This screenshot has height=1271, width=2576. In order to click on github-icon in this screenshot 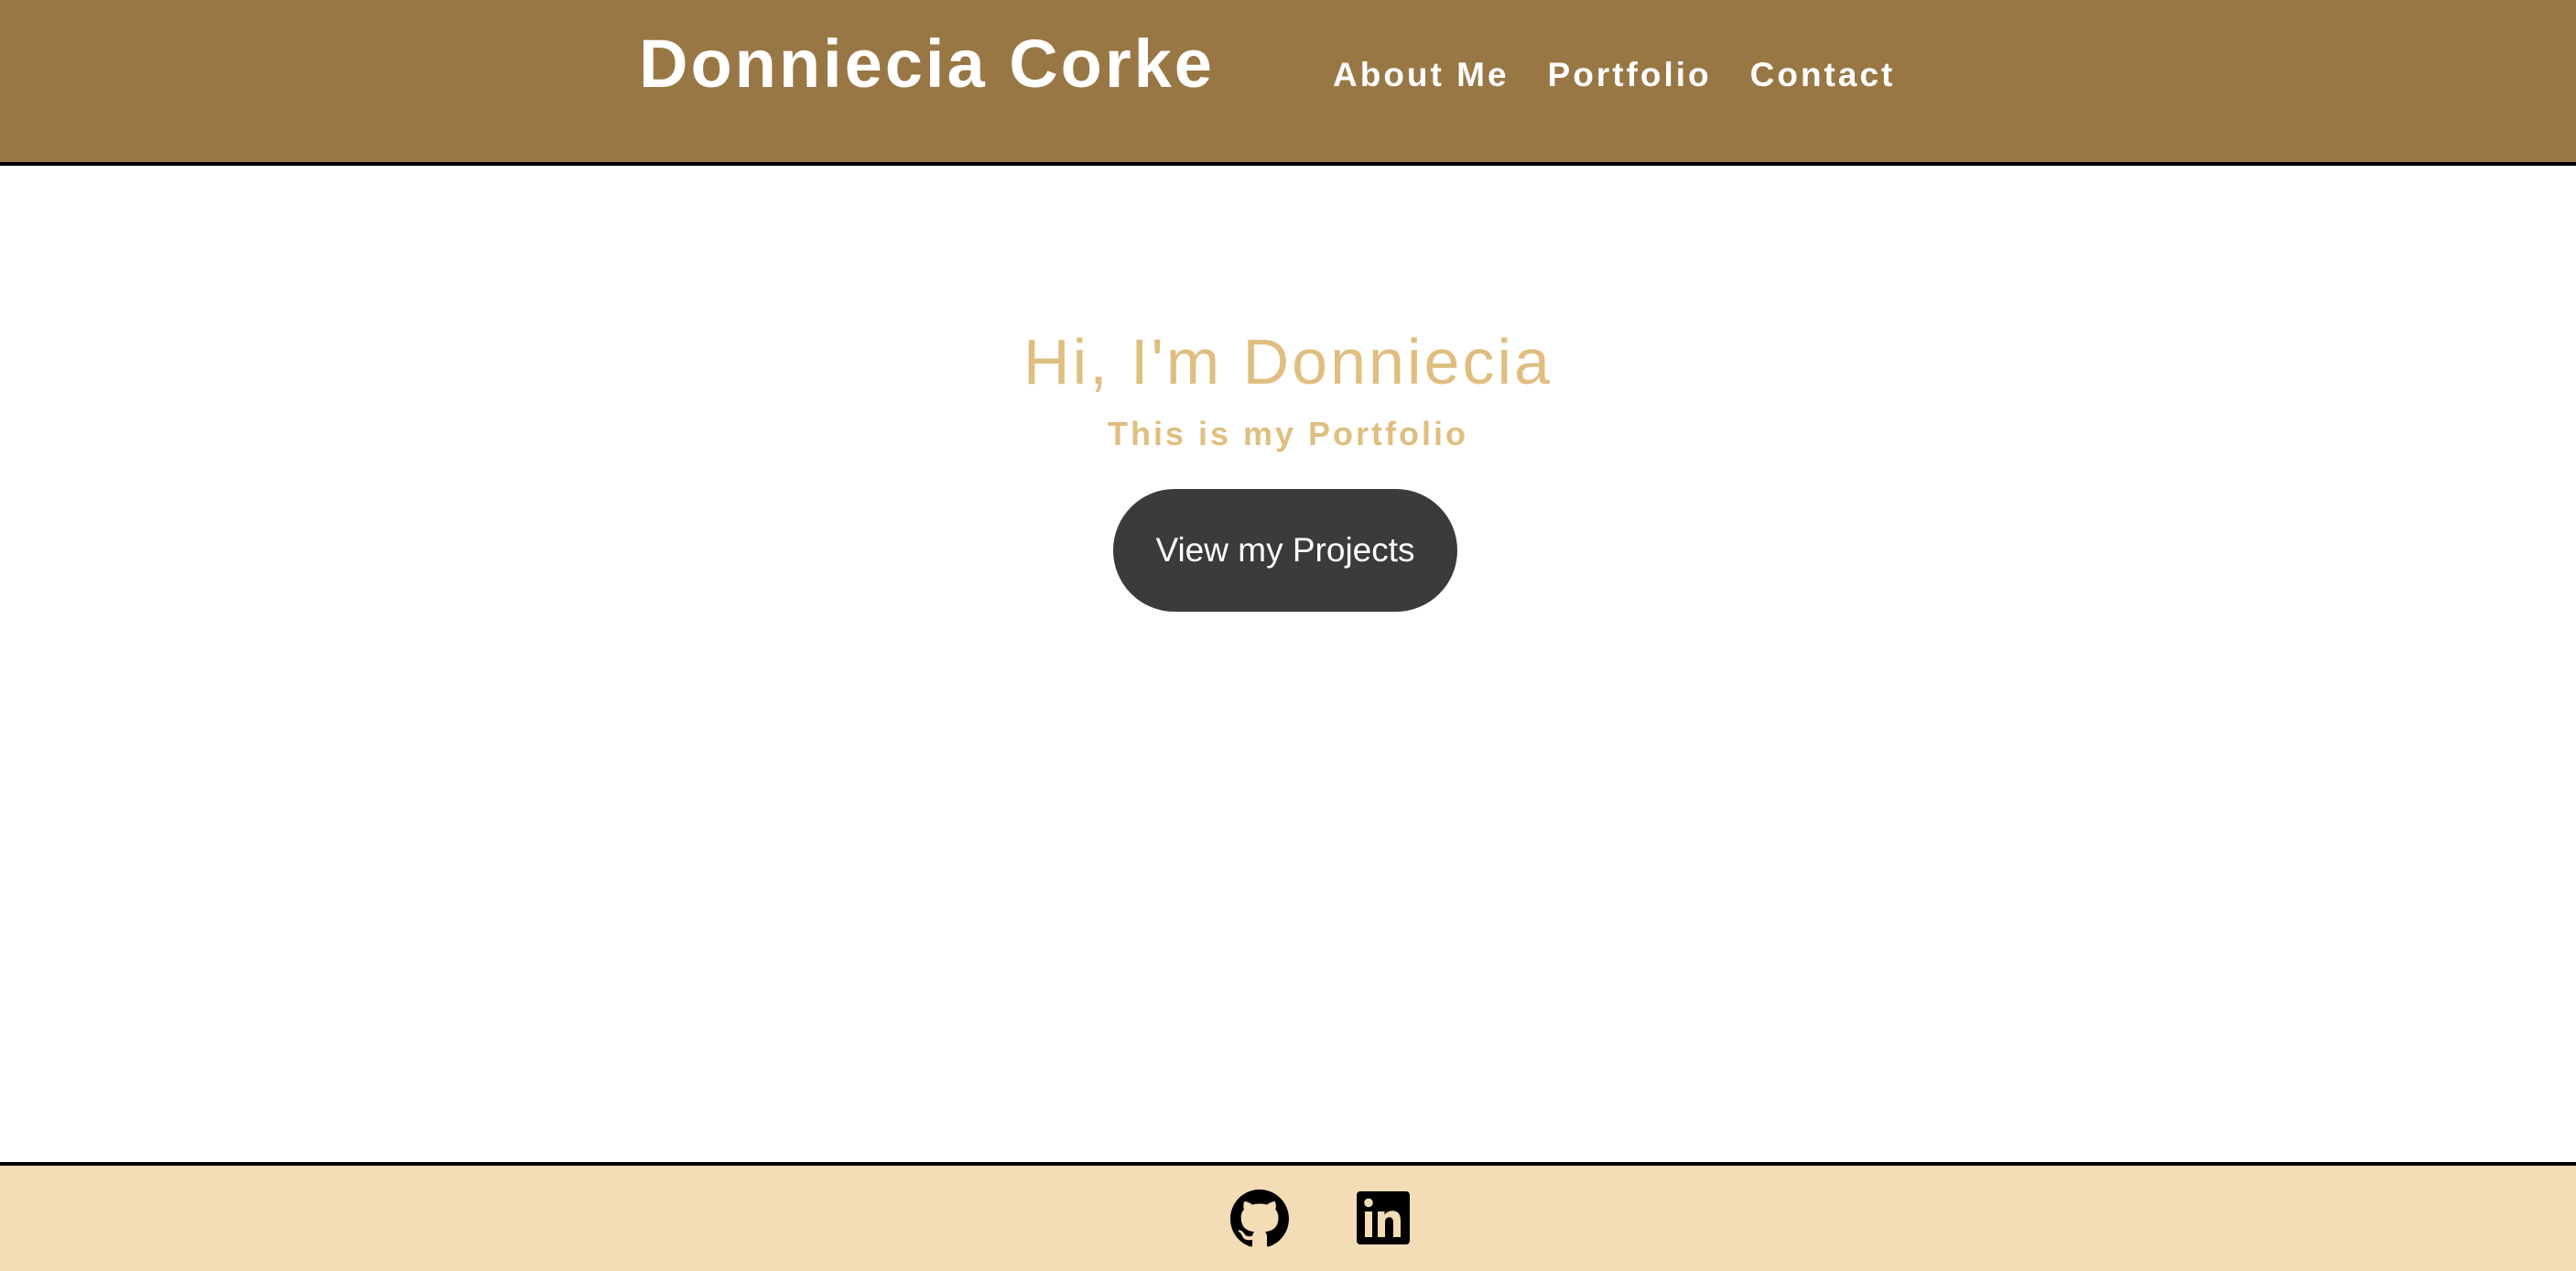, I will do `click(1259, 1218)`.